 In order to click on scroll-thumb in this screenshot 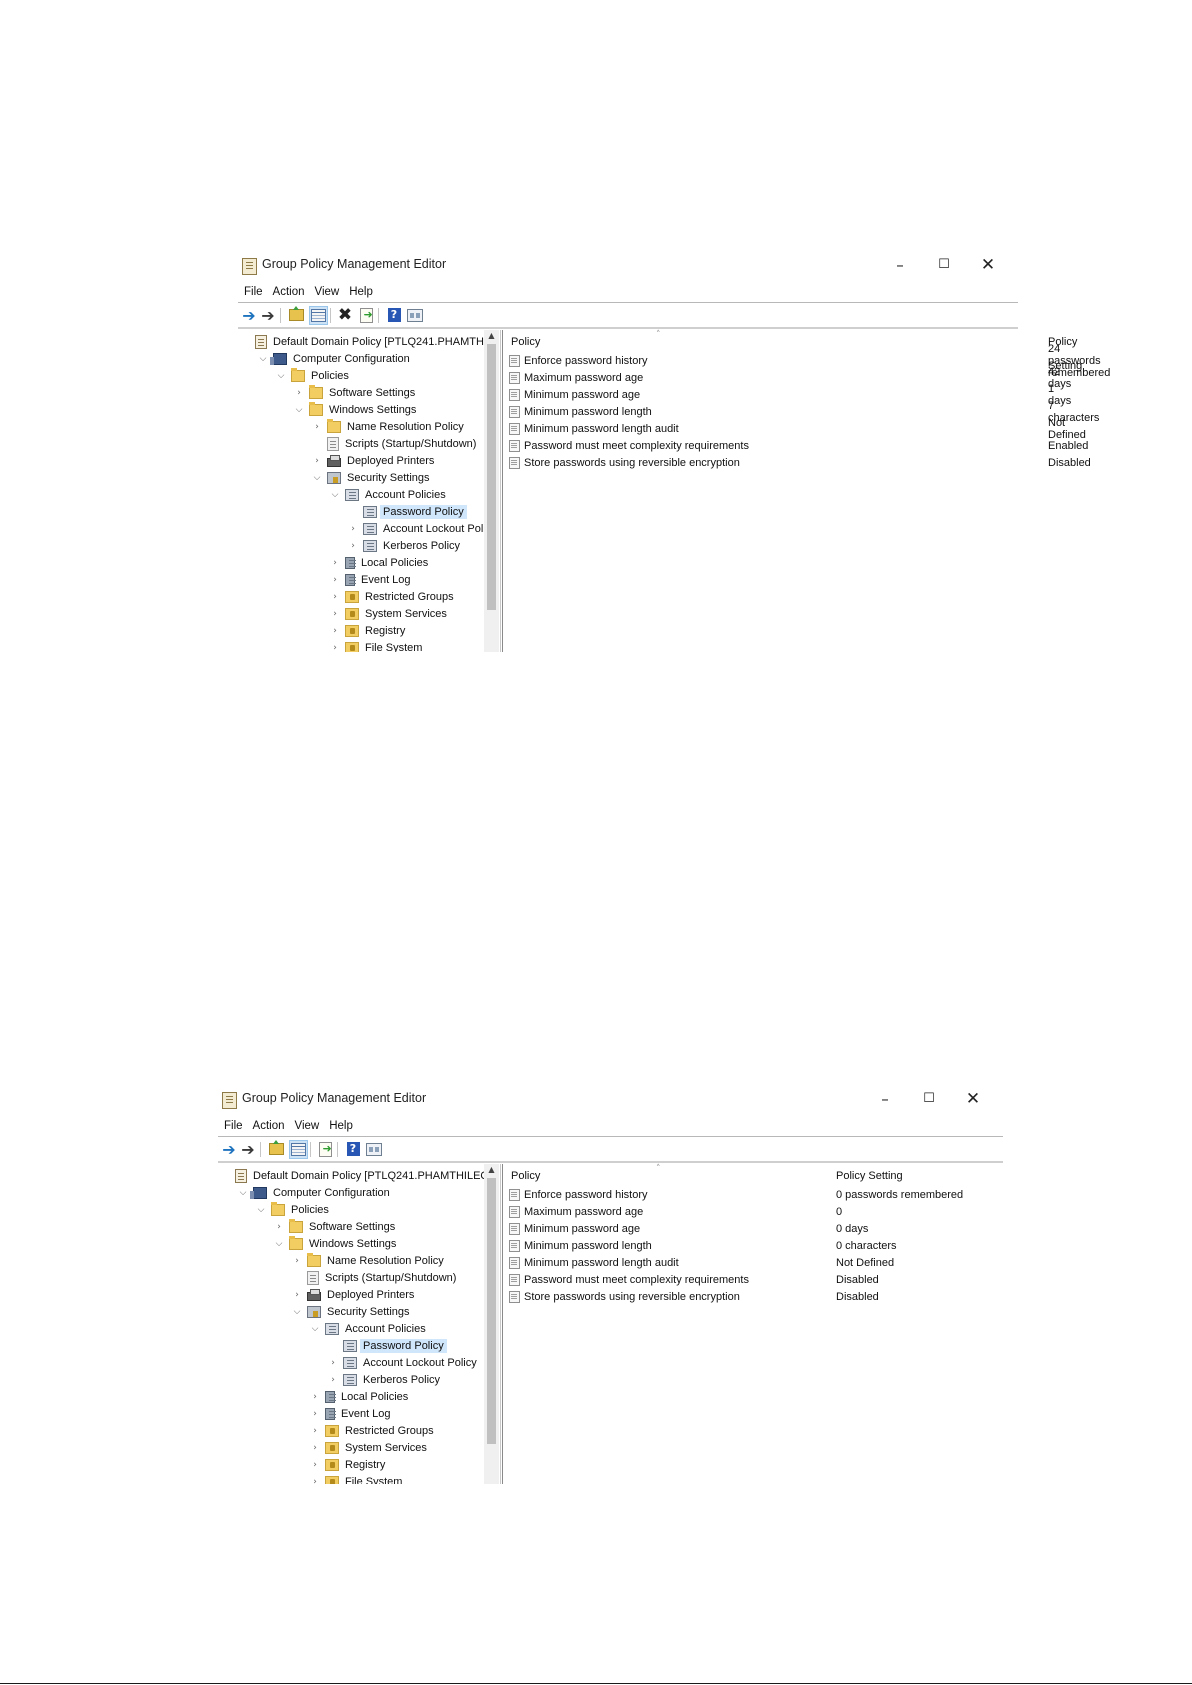, I will do `click(491, 1311)`.